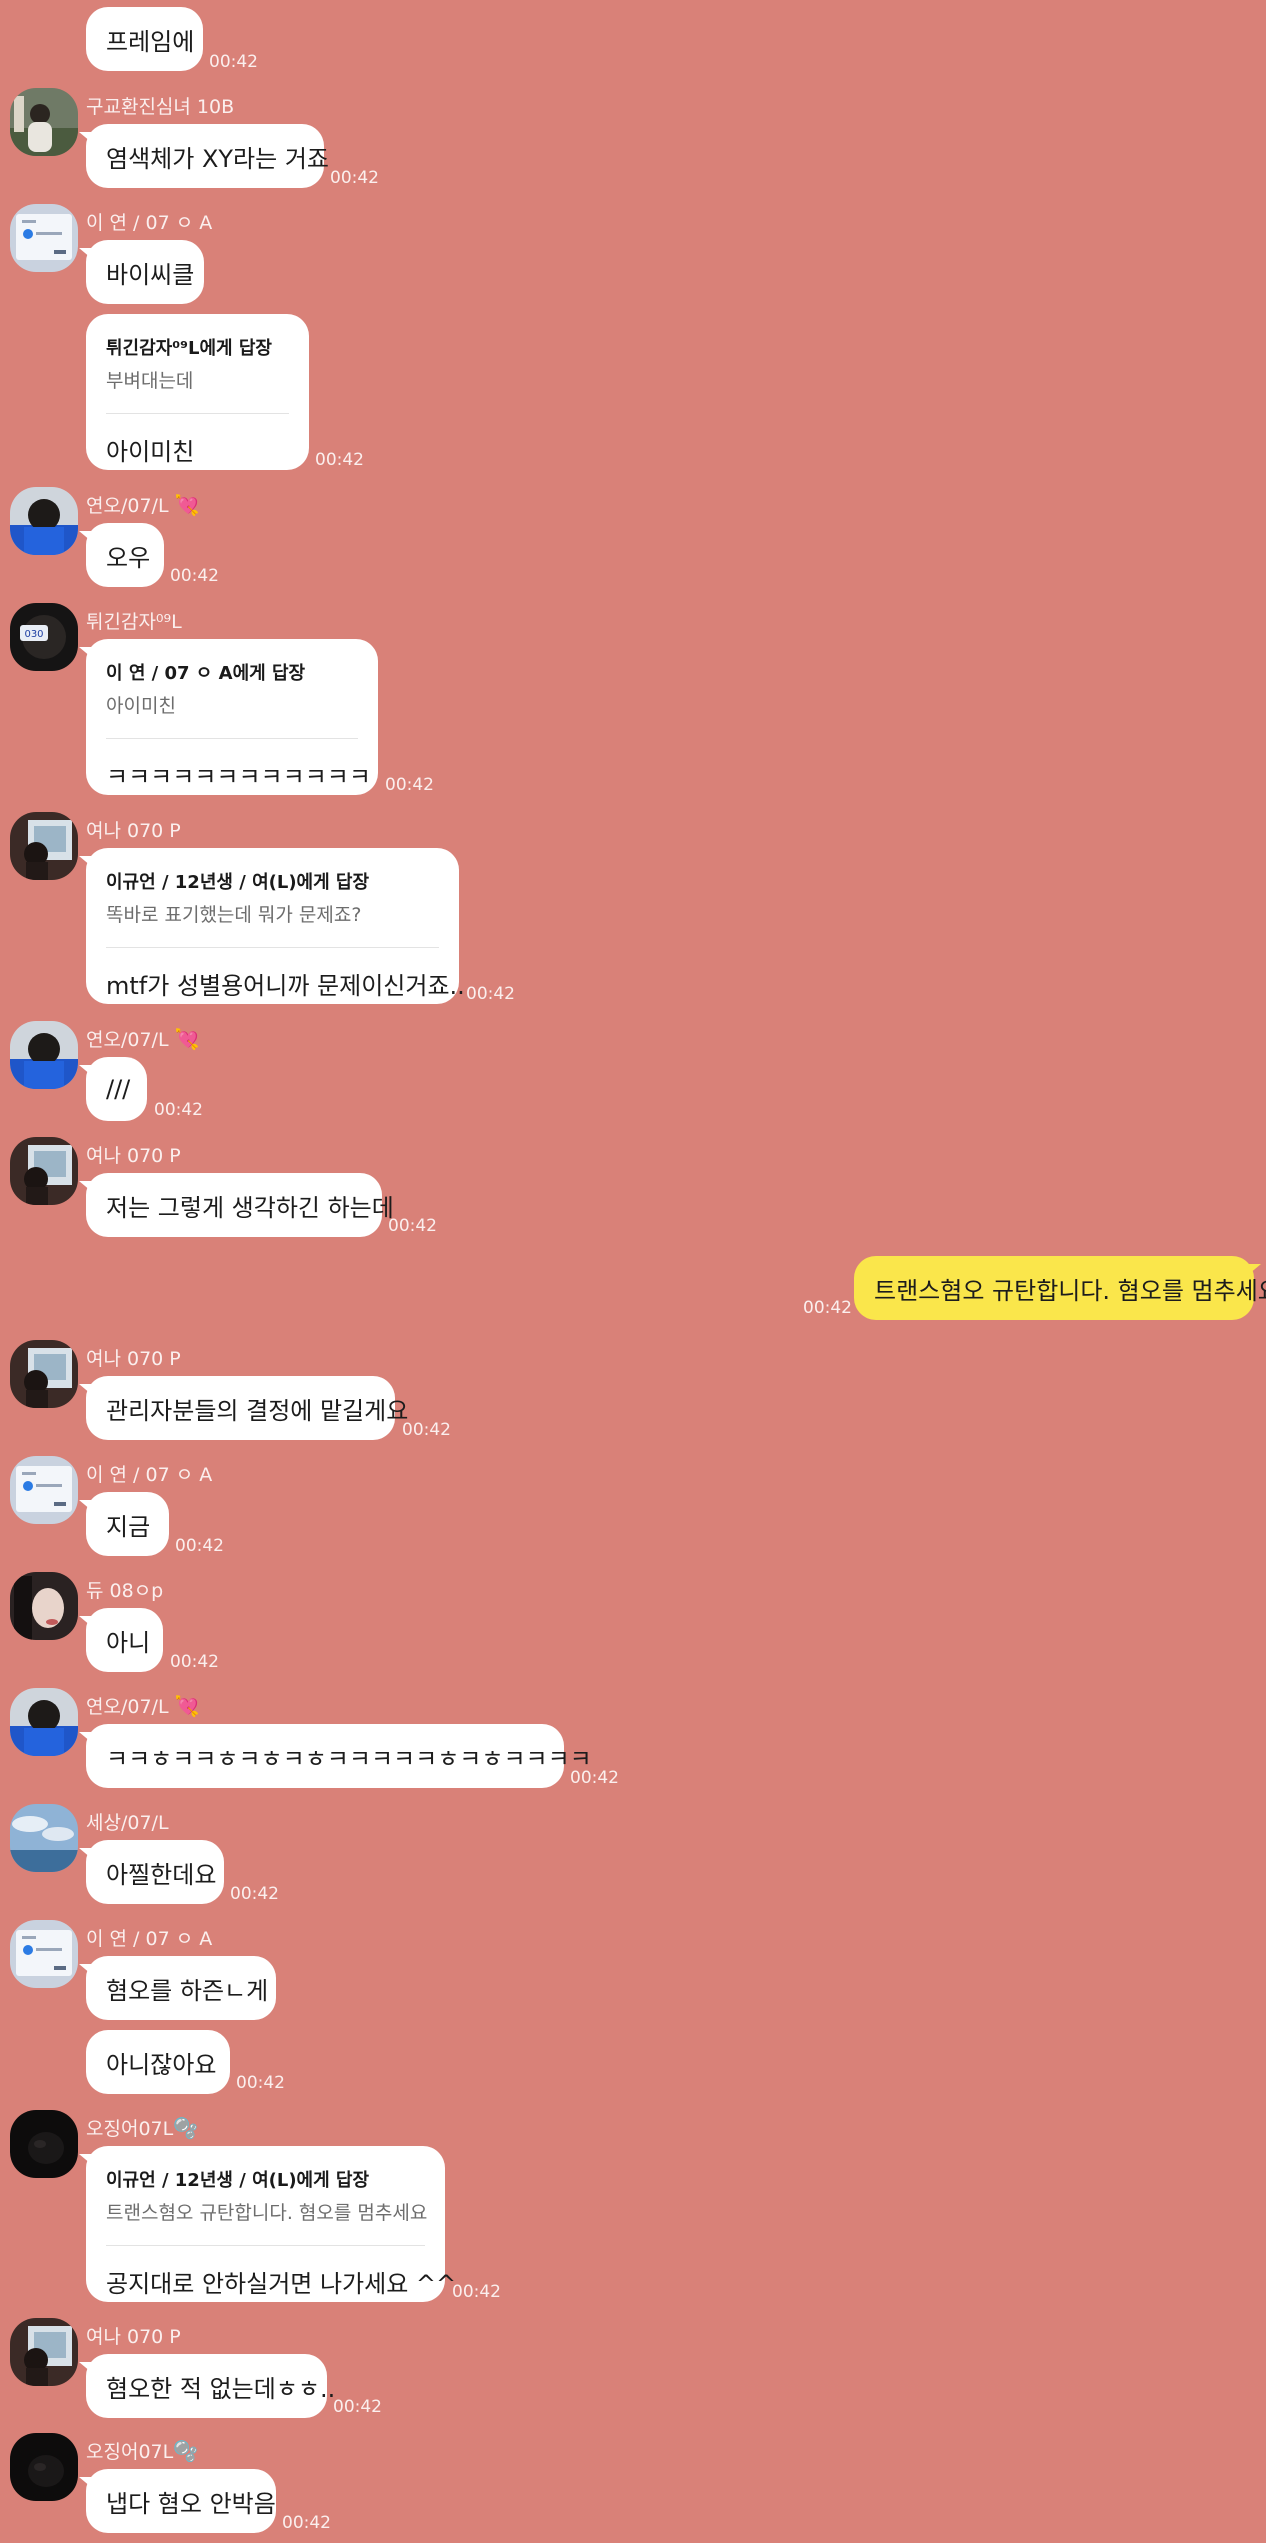  Describe the element at coordinates (257, 1410) in the screenshot. I see `message-text: 관리자분들의 결정에 맡길게요` at that location.